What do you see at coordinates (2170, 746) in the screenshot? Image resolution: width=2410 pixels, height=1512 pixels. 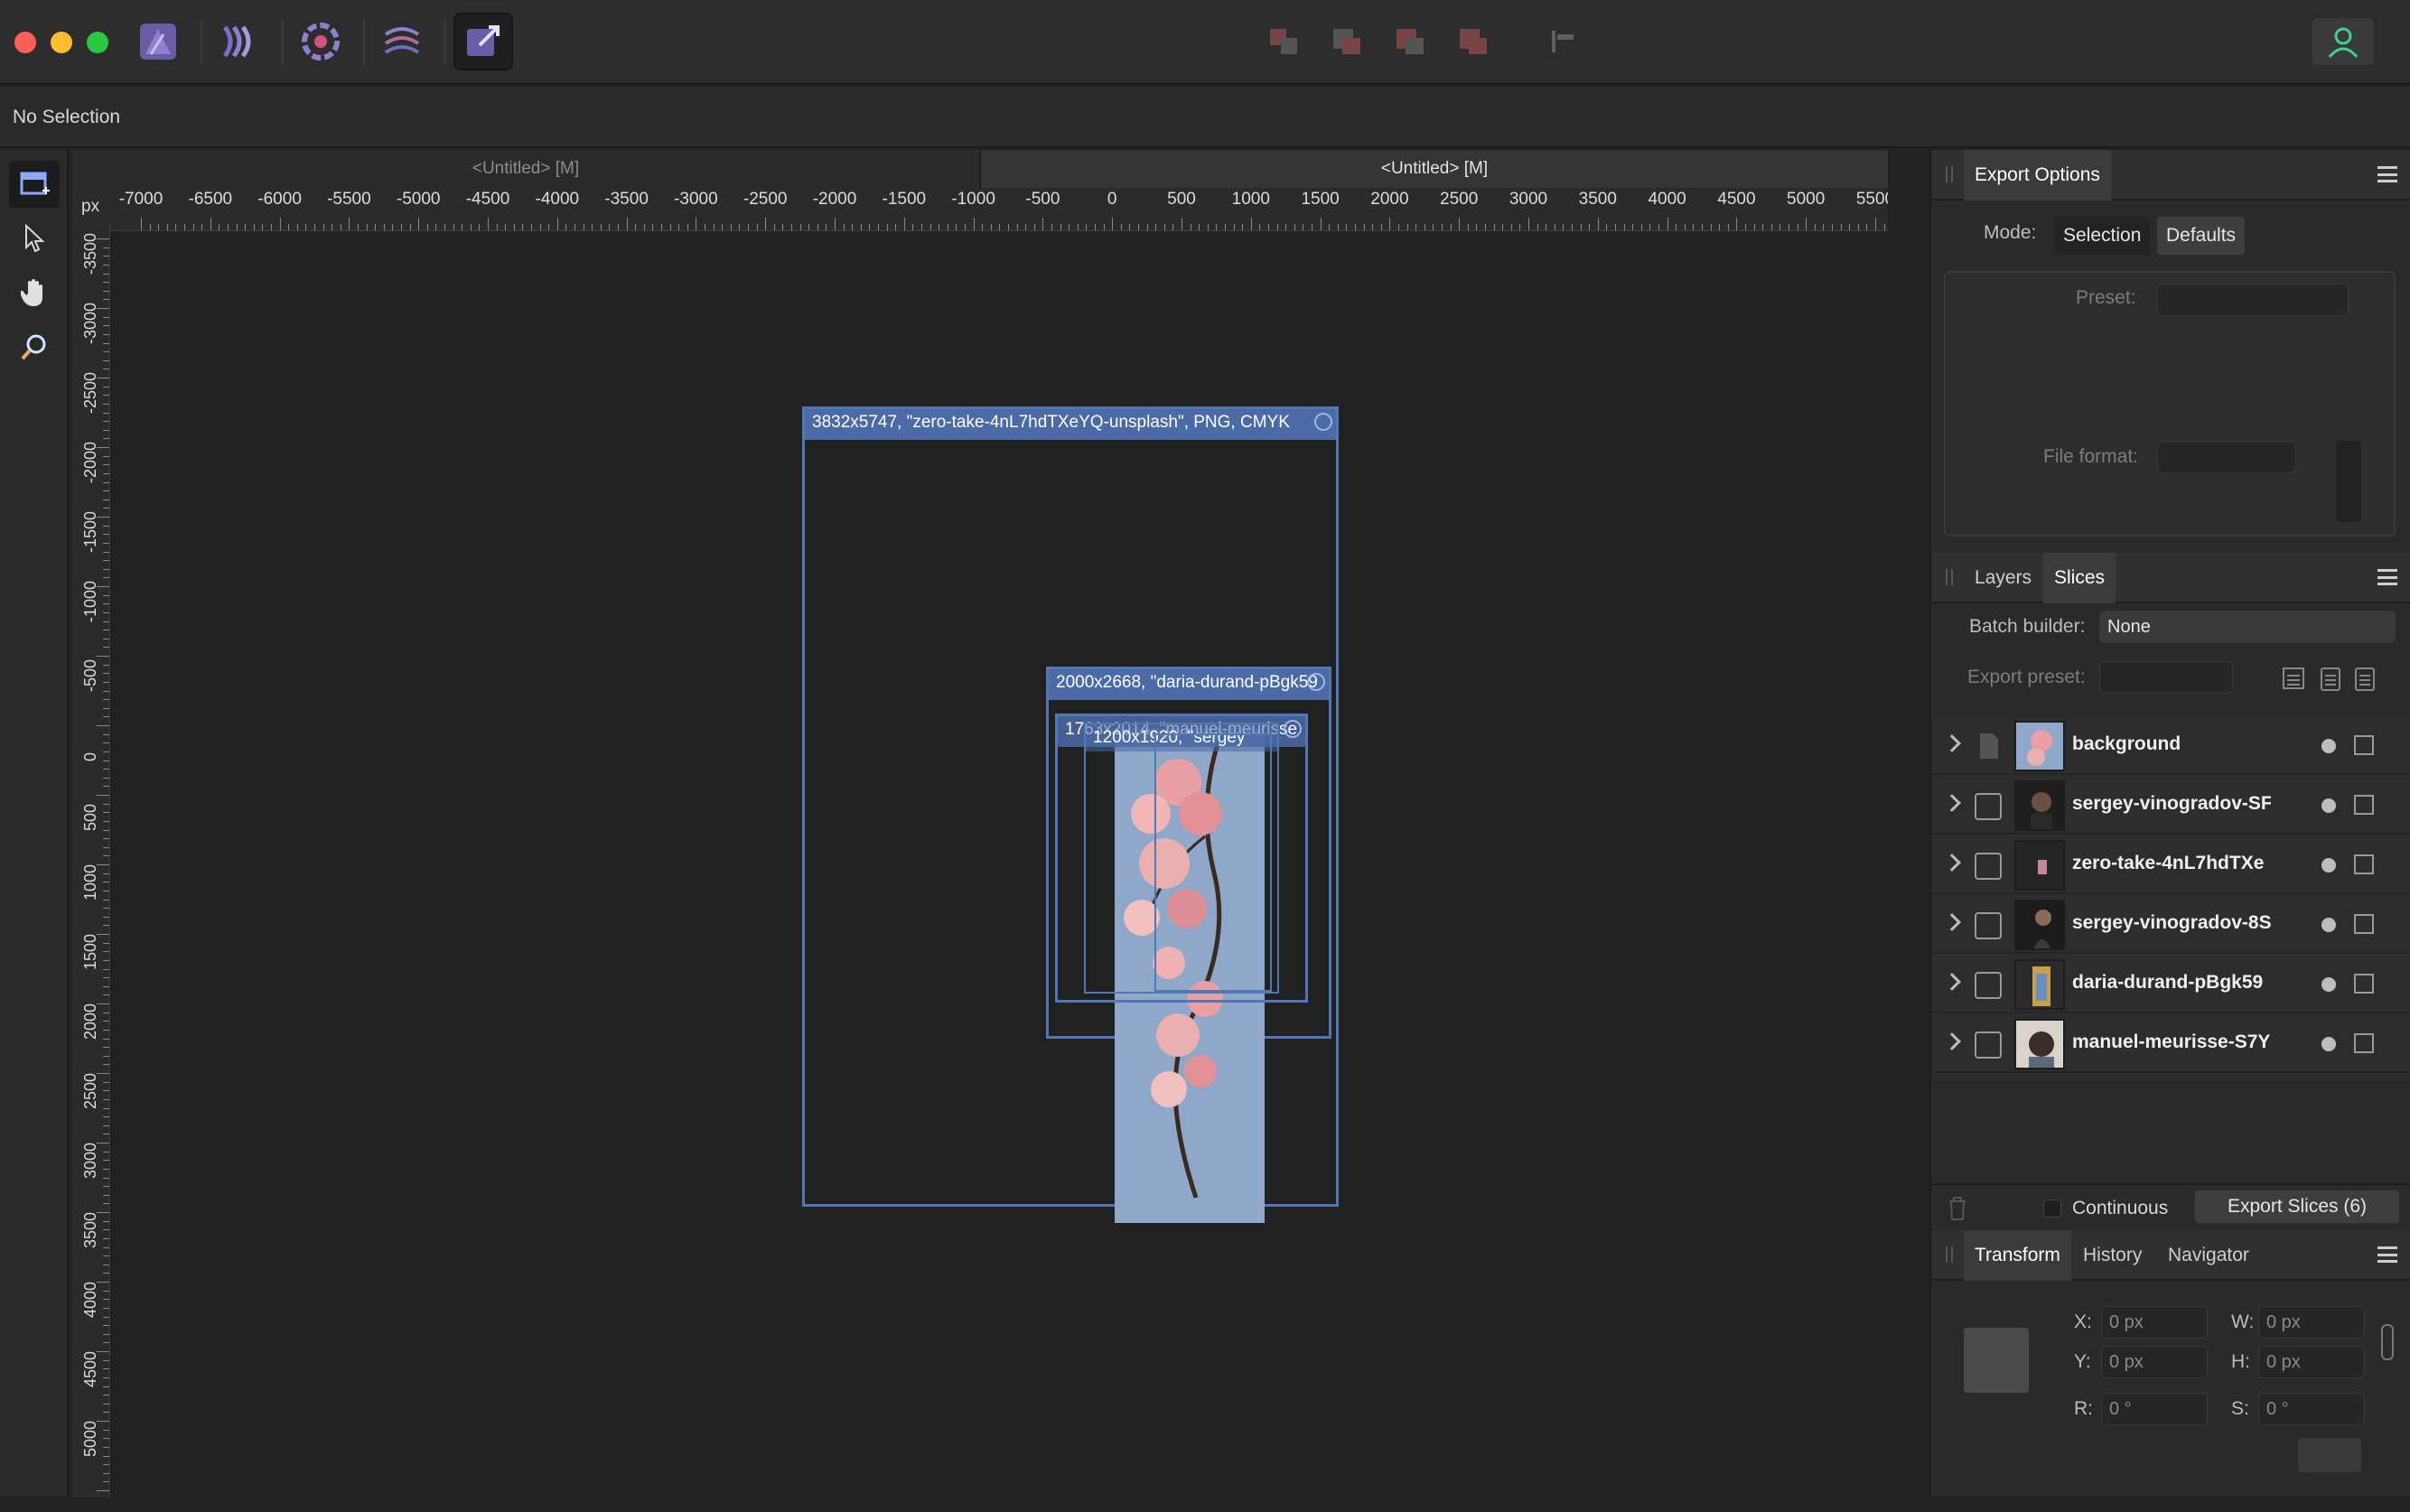 I see `slice-row: background` at bounding box center [2170, 746].